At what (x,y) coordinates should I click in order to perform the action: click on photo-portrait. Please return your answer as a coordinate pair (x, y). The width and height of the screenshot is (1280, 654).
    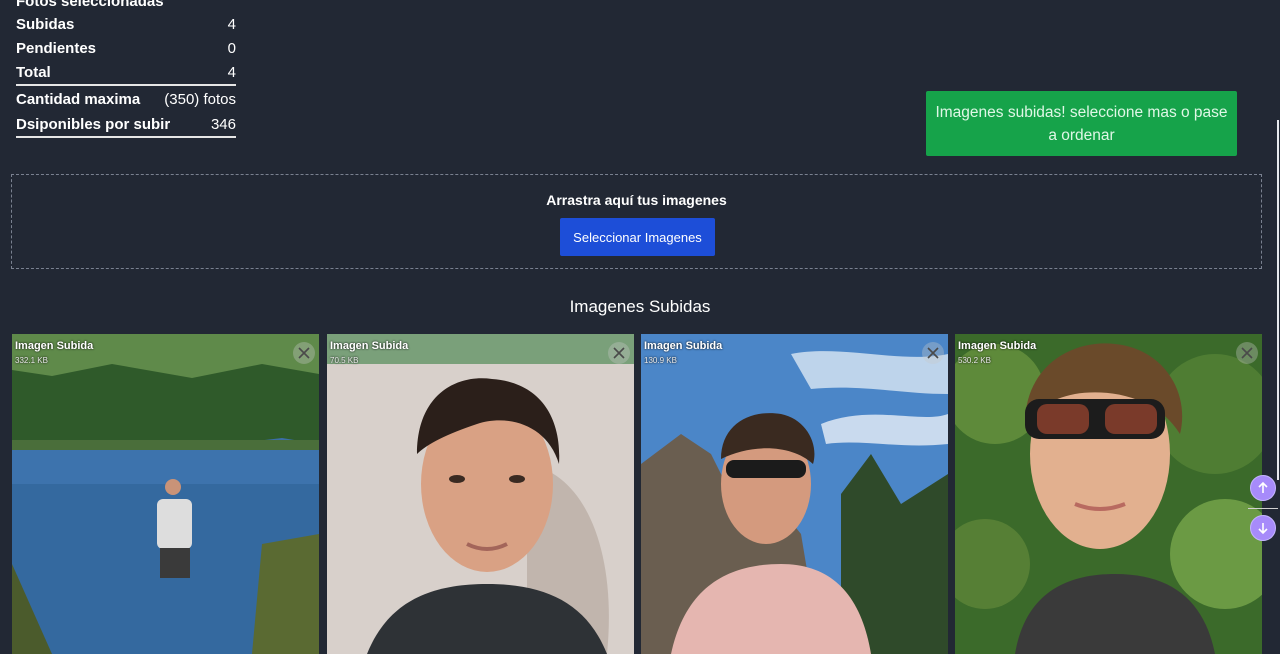
    Looking at the image, I should click on (480, 494).